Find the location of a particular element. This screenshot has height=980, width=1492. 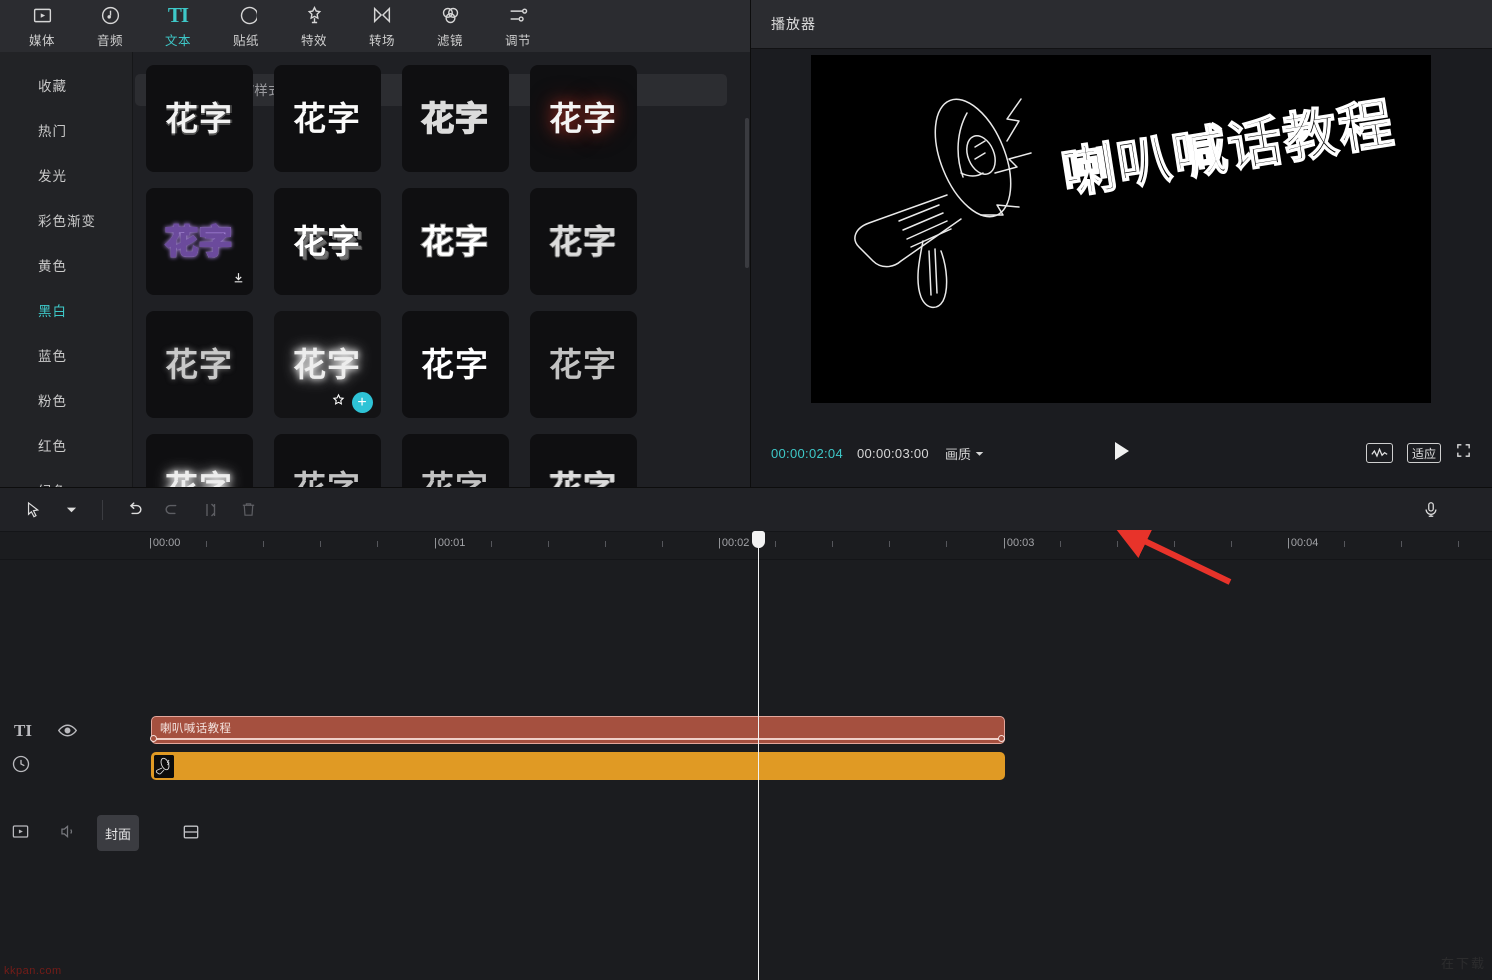

tool-dropdown-chevron-down-icon is located at coordinates (71, 510).